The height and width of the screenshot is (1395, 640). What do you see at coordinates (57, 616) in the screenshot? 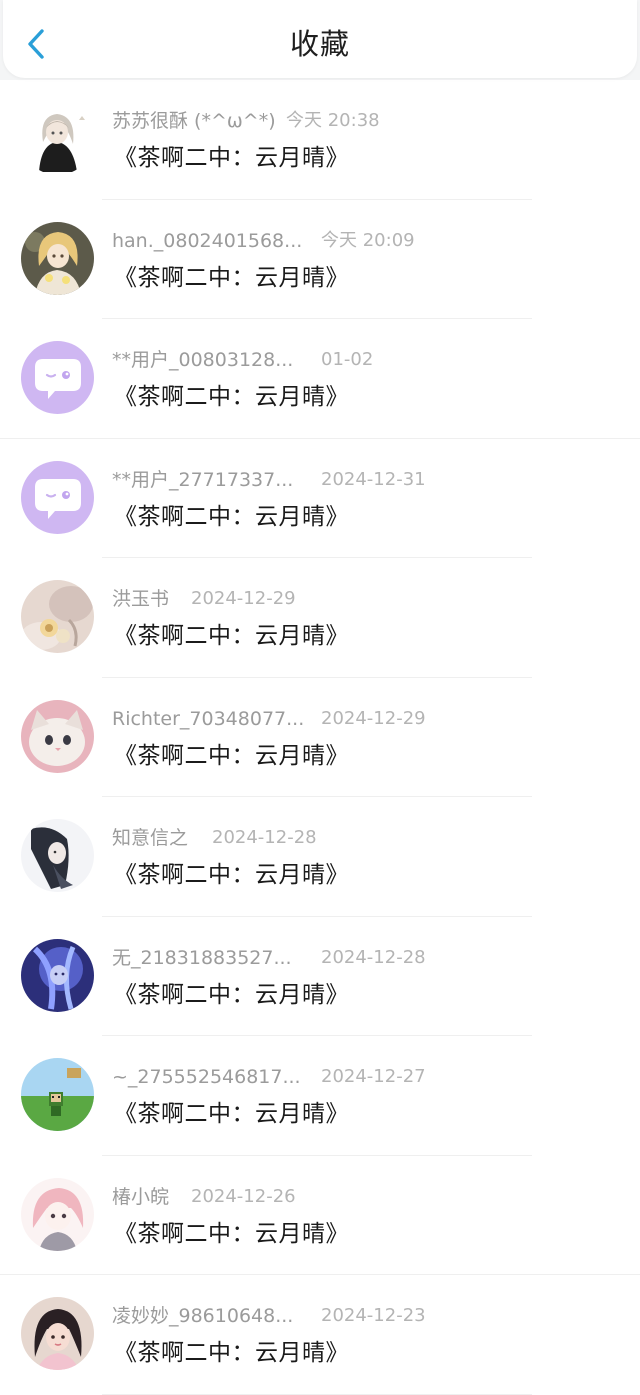
I see `avatar-flowers` at bounding box center [57, 616].